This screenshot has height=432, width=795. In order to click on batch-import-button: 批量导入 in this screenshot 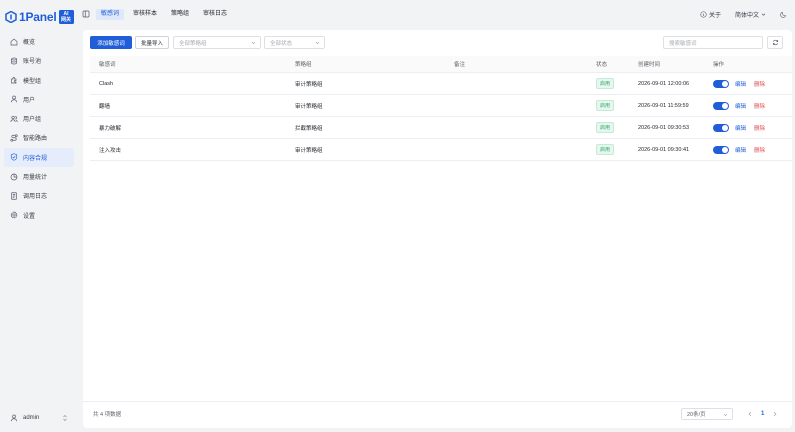, I will do `click(152, 42)`.